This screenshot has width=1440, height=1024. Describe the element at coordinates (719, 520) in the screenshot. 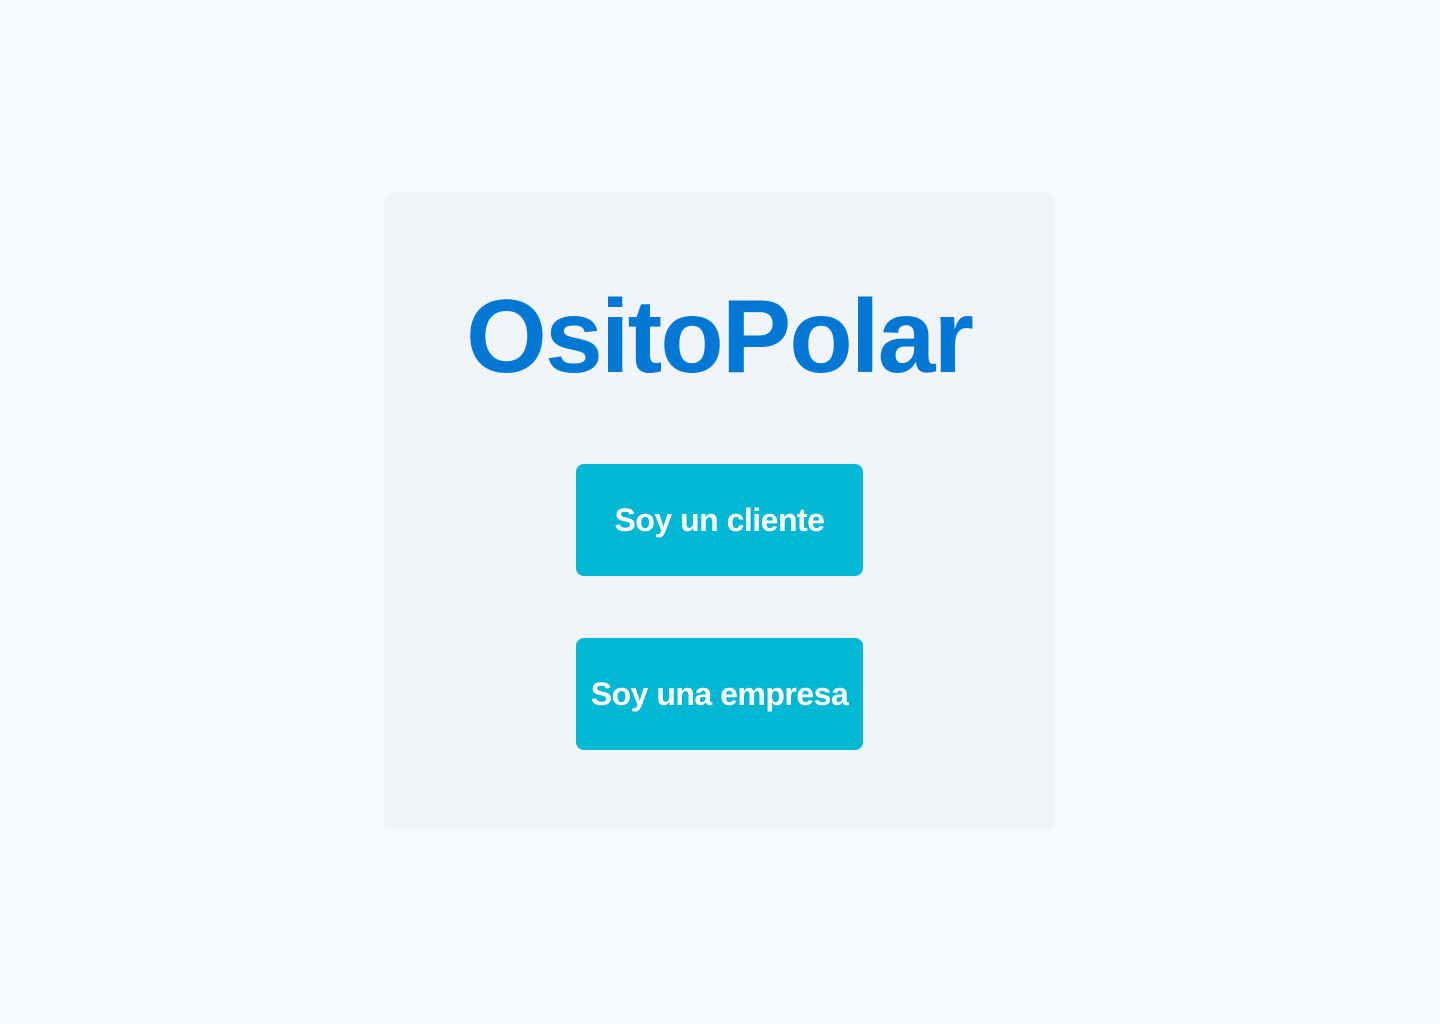

I see `client-button: Soy un cliente` at that location.